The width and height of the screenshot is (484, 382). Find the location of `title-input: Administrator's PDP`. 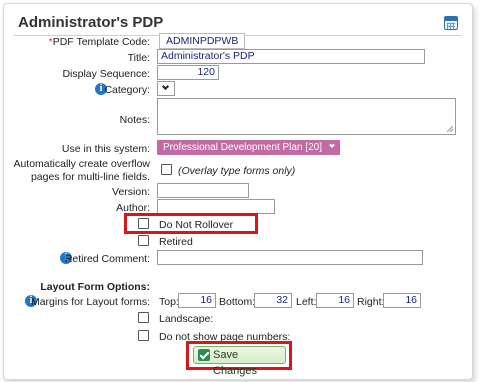

title-input: Administrator's PDP is located at coordinates (291, 56).